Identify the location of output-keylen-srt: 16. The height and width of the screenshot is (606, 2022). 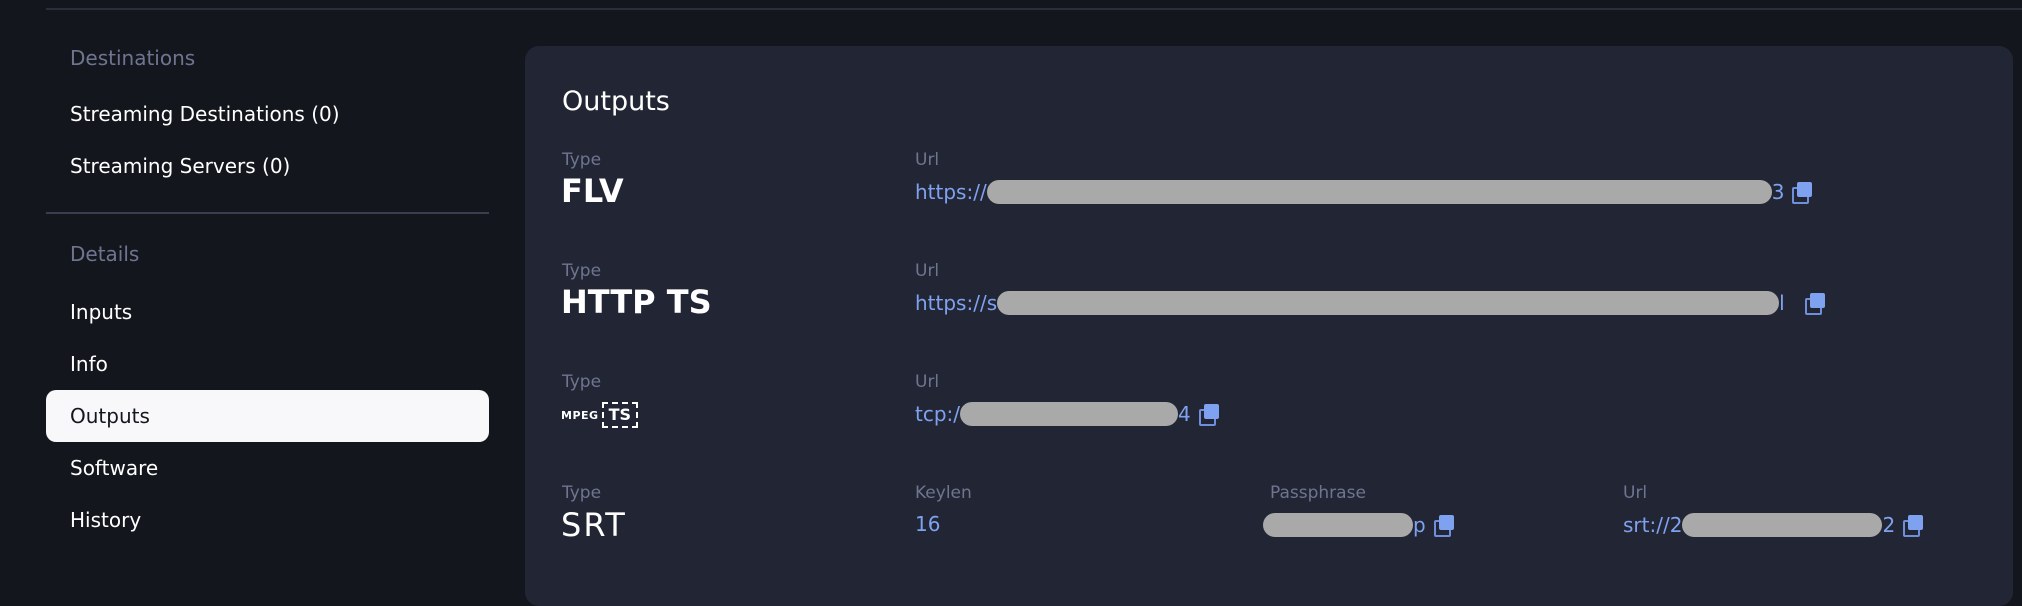
(928, 524).